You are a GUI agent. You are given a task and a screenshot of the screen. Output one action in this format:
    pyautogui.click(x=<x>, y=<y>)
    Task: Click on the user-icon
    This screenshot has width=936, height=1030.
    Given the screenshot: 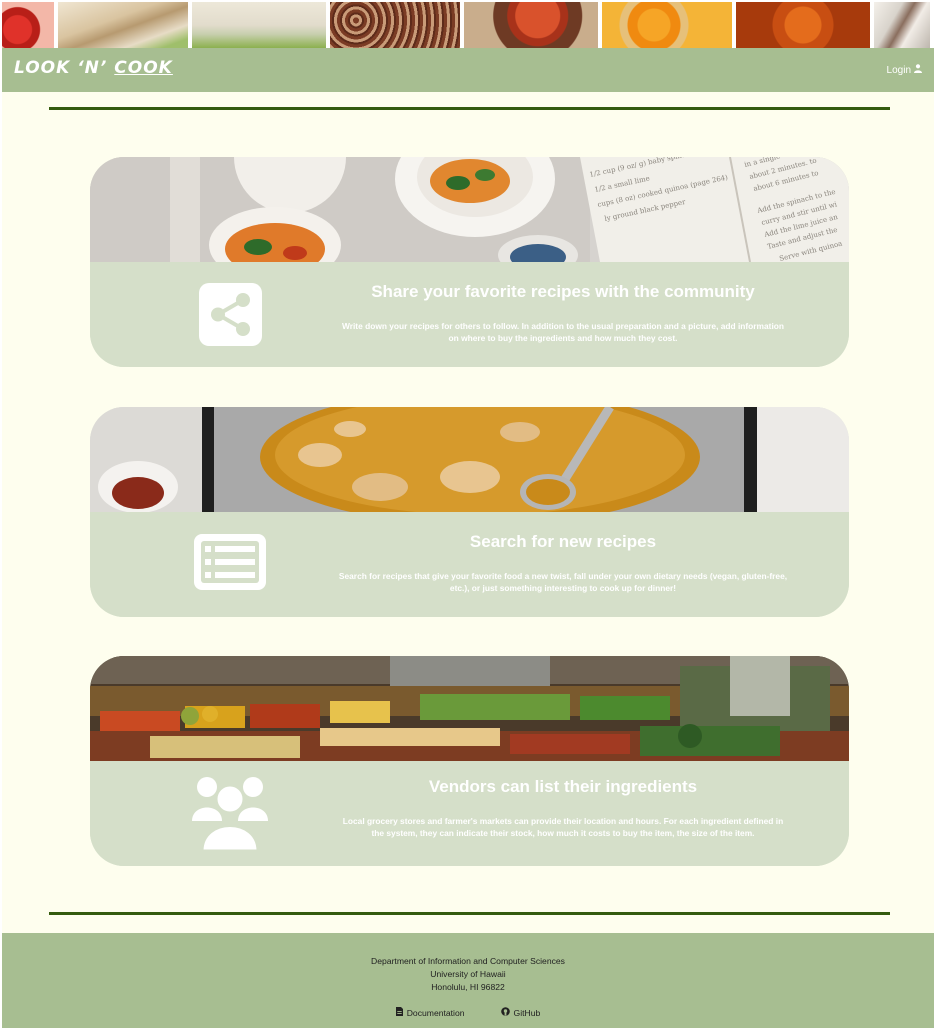 What is the action you would take?
    pyautogui.click(x=918, y=70)
    